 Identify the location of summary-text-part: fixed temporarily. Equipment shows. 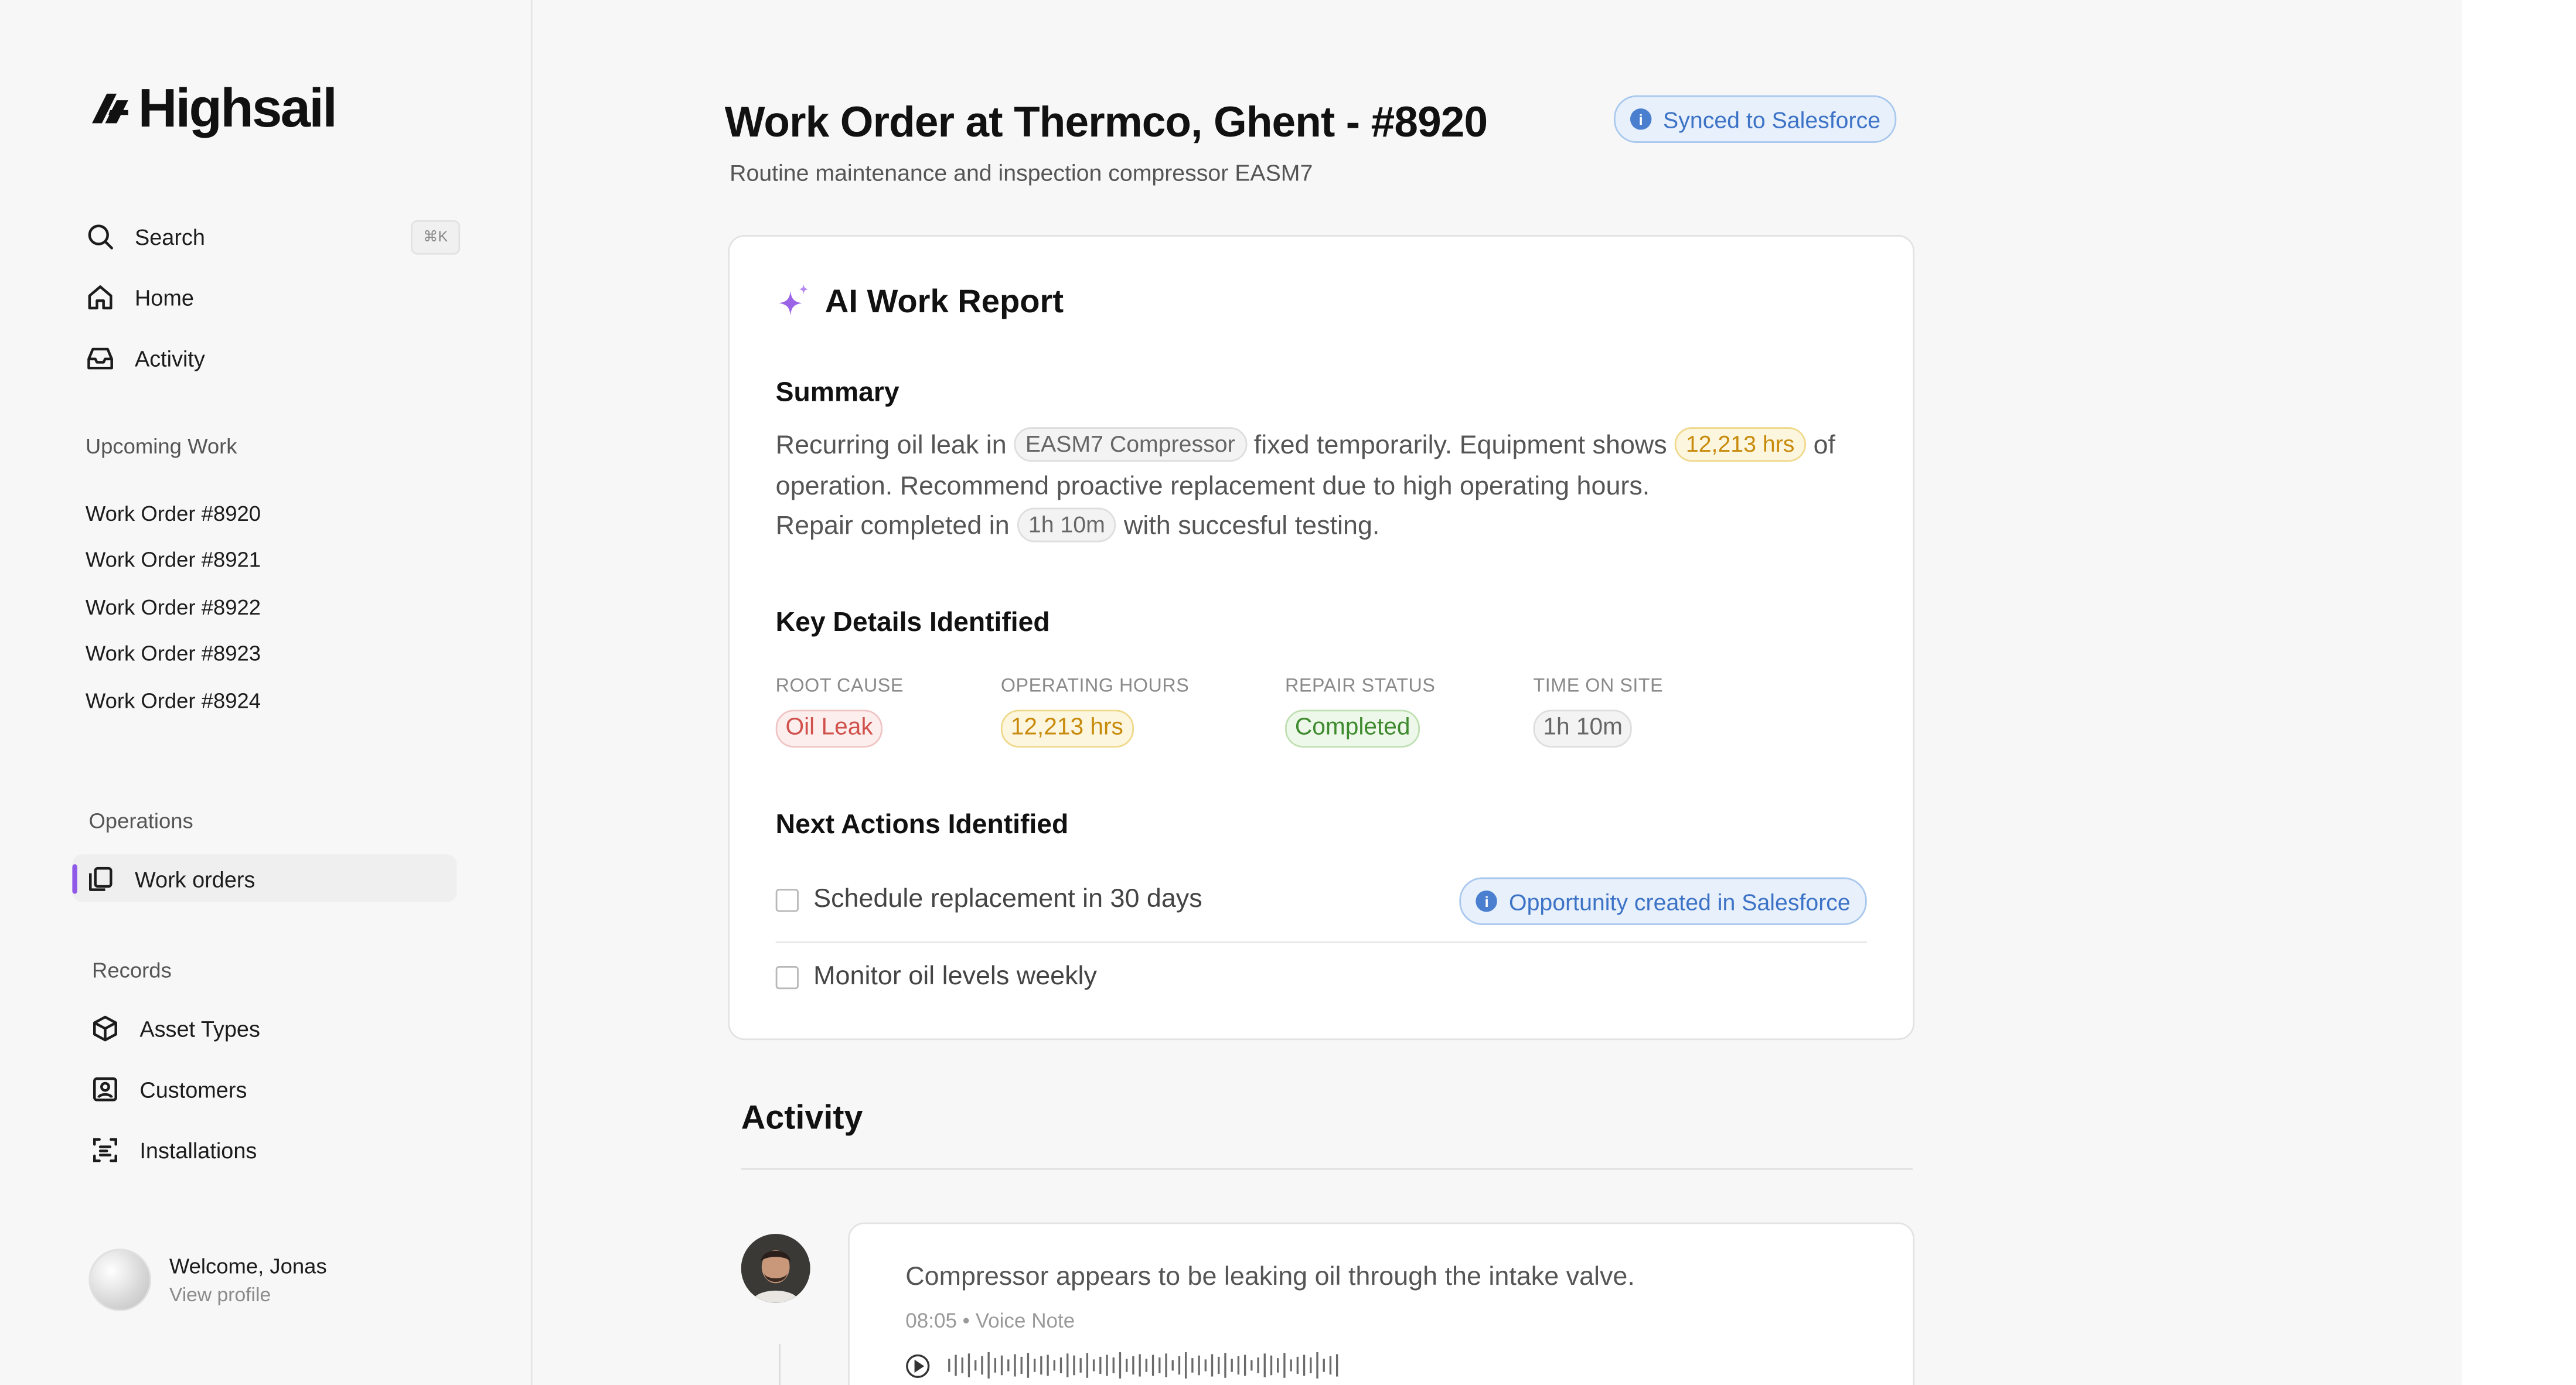
(1460, 446).